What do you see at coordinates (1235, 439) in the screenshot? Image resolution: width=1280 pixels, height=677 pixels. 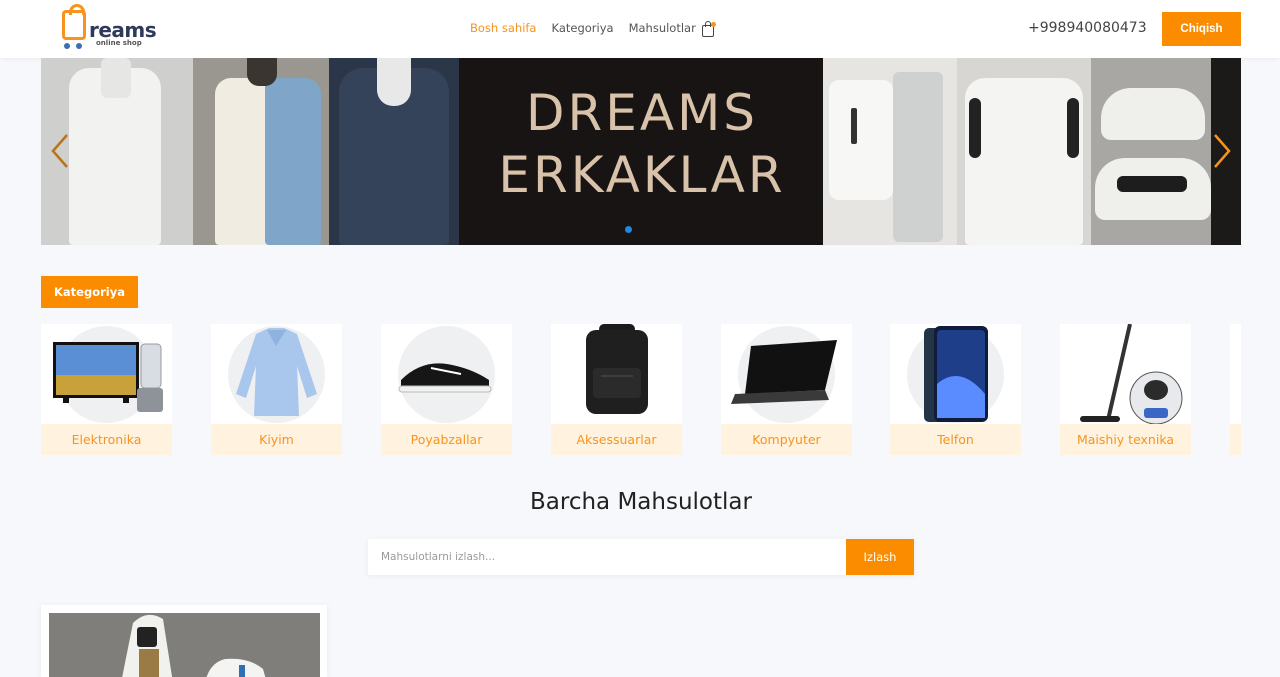 I see `category-label-partial` at bounding box center [1235, 439].